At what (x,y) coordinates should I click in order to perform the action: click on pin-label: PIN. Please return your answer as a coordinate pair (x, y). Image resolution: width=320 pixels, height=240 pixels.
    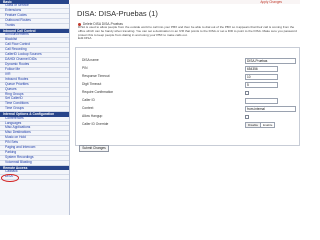
    Looking at the image, I should click on (85, 68).